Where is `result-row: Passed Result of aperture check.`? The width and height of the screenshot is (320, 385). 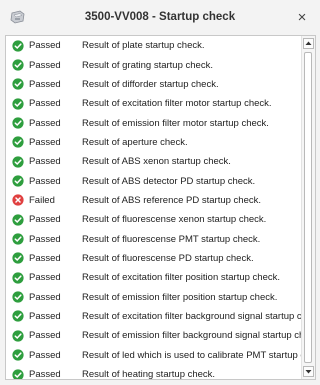 result-row: Passed Result of aperture check. is located at coordinates (153, 142).